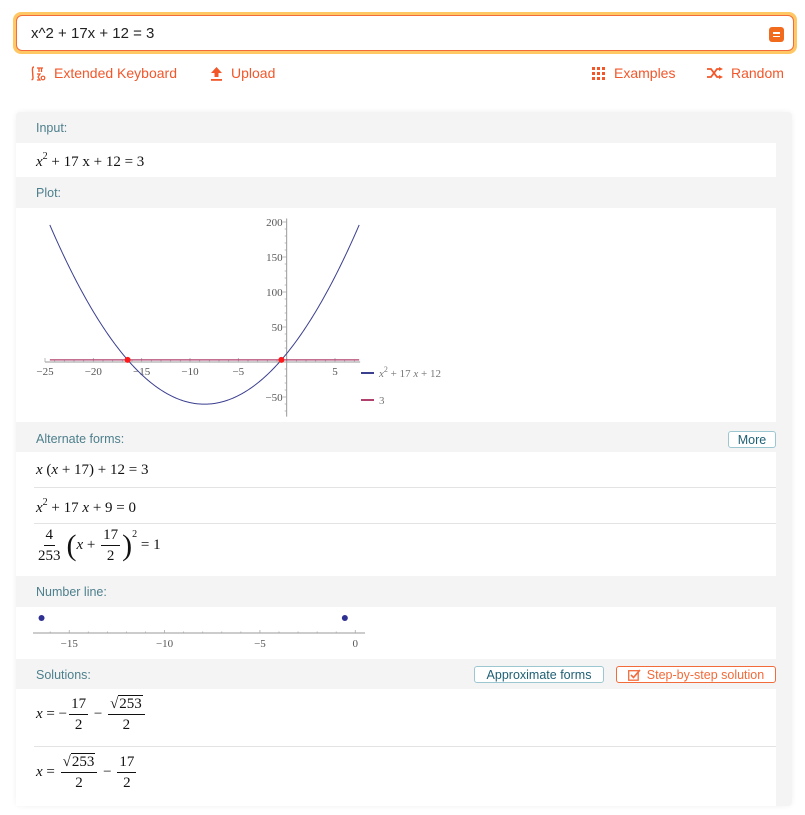  Describe the element at coordinates (382, 401) in the screenshot. I see `legend-label: 3` at that location.